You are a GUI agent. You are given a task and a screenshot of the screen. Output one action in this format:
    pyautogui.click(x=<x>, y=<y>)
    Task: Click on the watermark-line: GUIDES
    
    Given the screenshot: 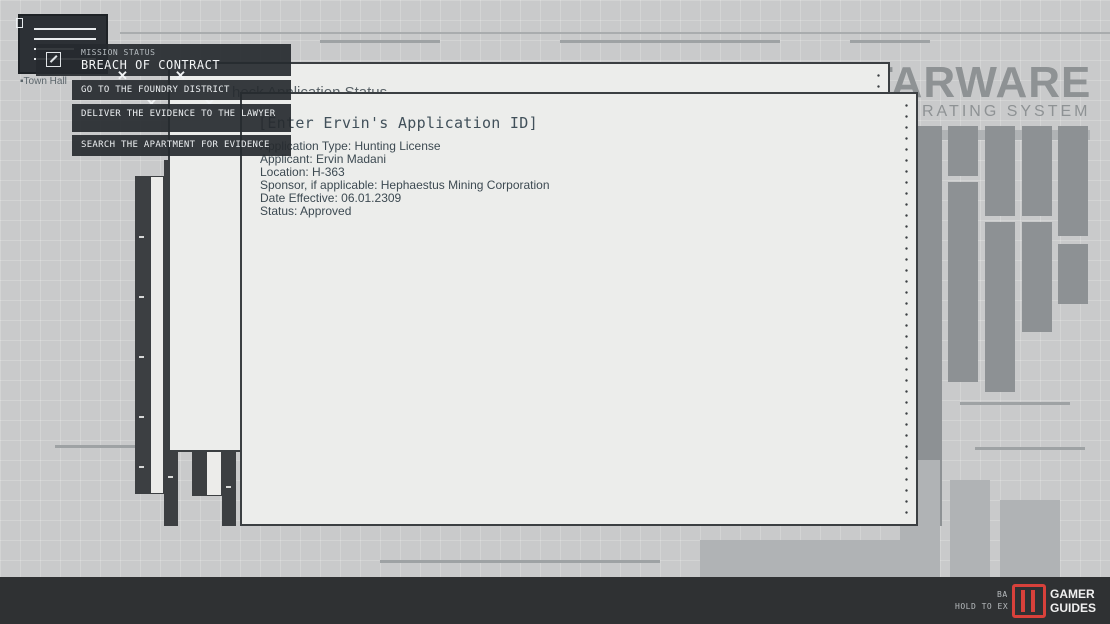 What is the action you would take?
    pyautogui.click(x=1073, y=608)
    